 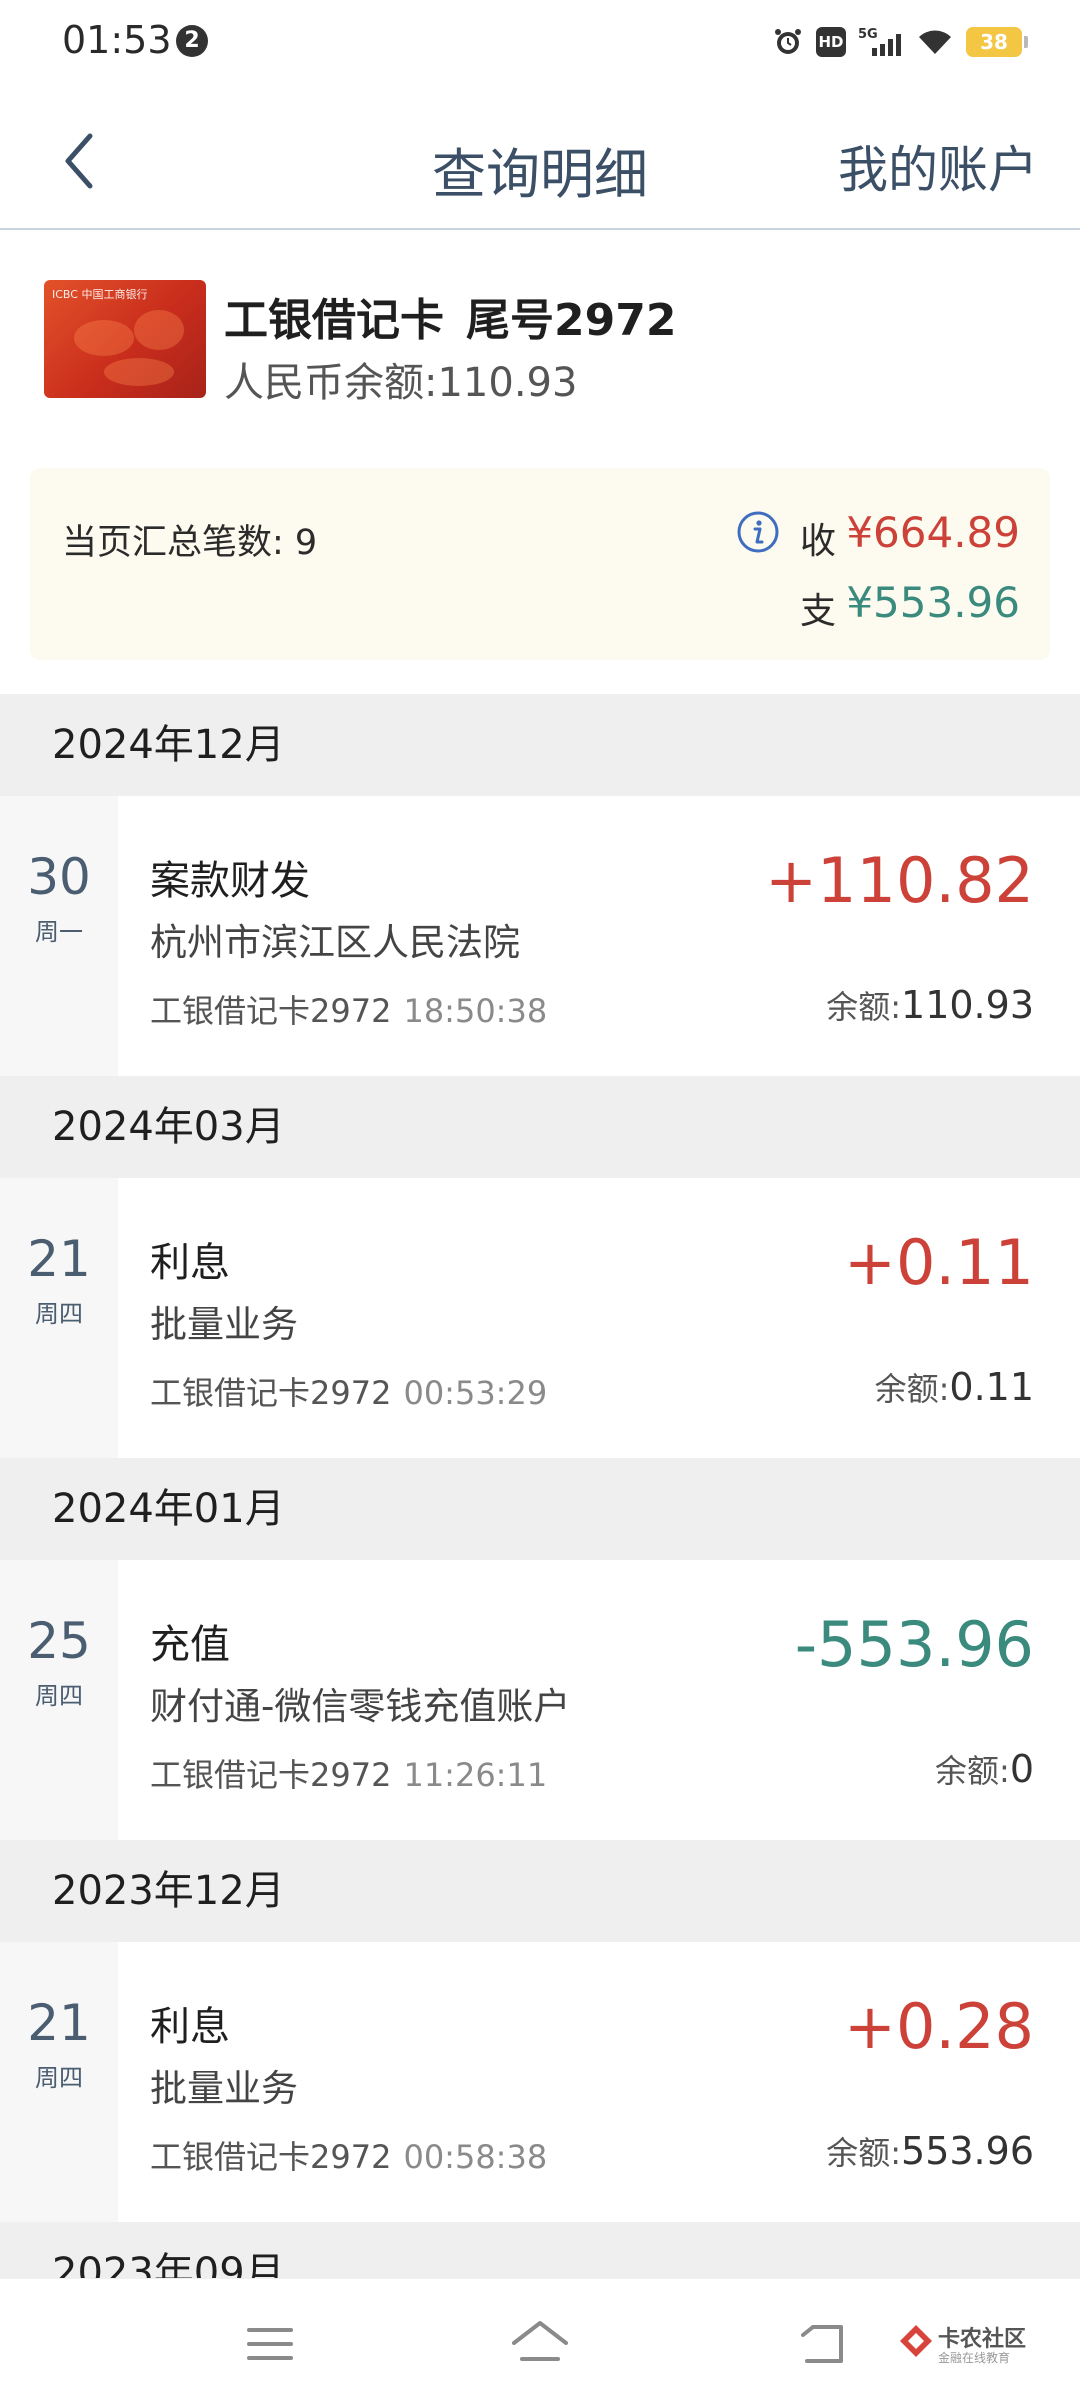 What do you see at coordinates (540, 745) in the screenshot?
I see `month-header: 2024年12月` at bounding box center [540, 745].